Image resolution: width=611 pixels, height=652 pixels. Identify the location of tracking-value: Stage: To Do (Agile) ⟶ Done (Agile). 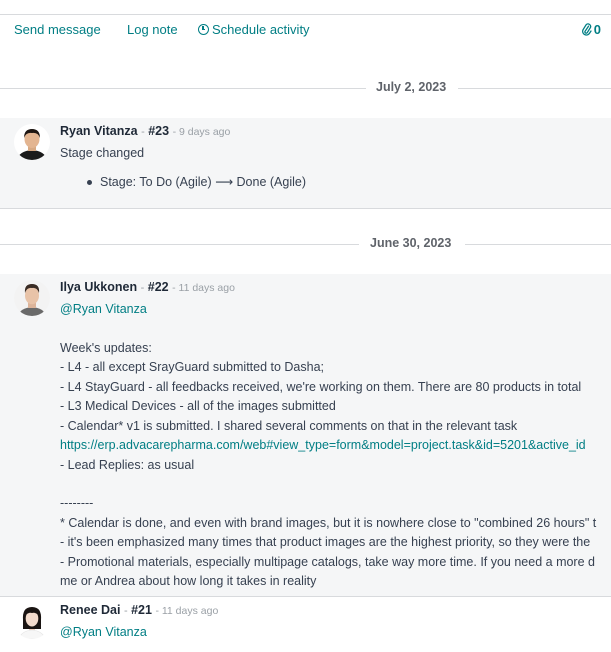
(203, 181).